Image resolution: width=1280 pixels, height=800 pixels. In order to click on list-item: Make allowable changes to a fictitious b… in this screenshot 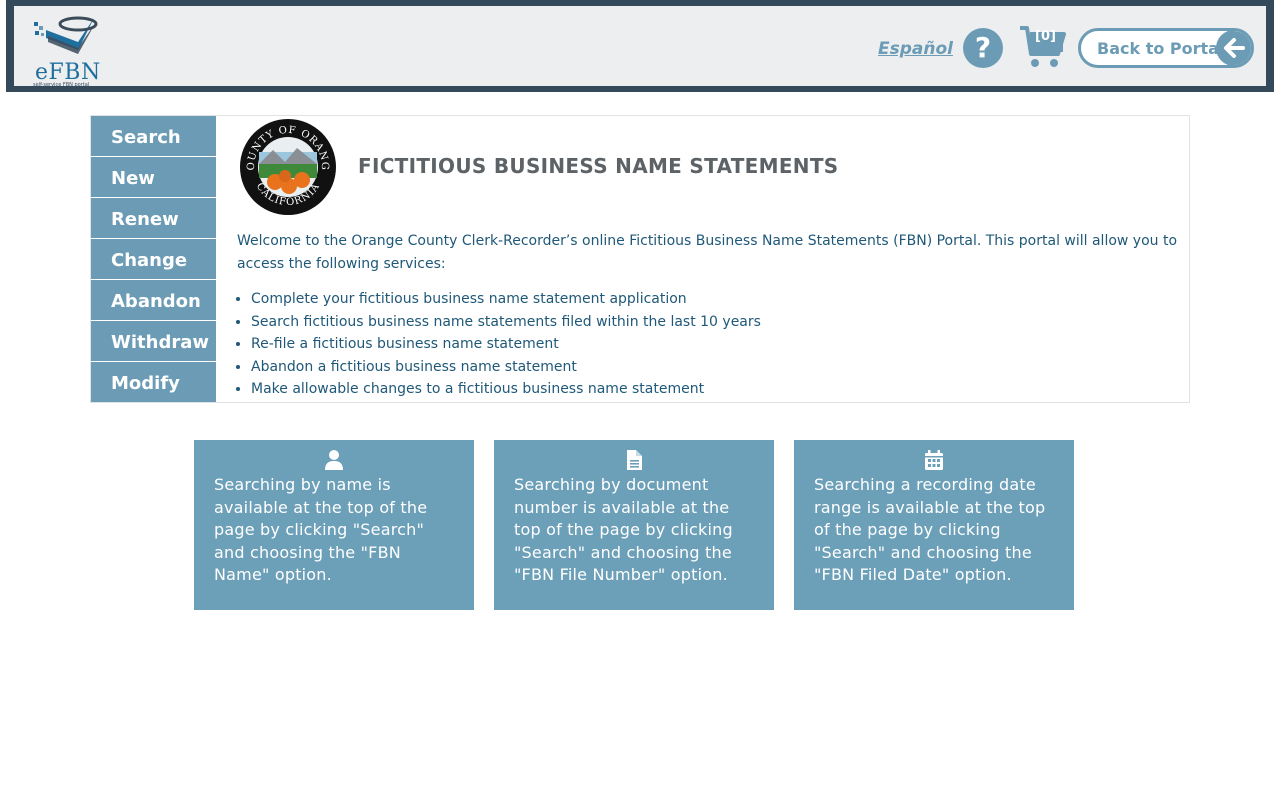, I will do `click(506, 389)`.